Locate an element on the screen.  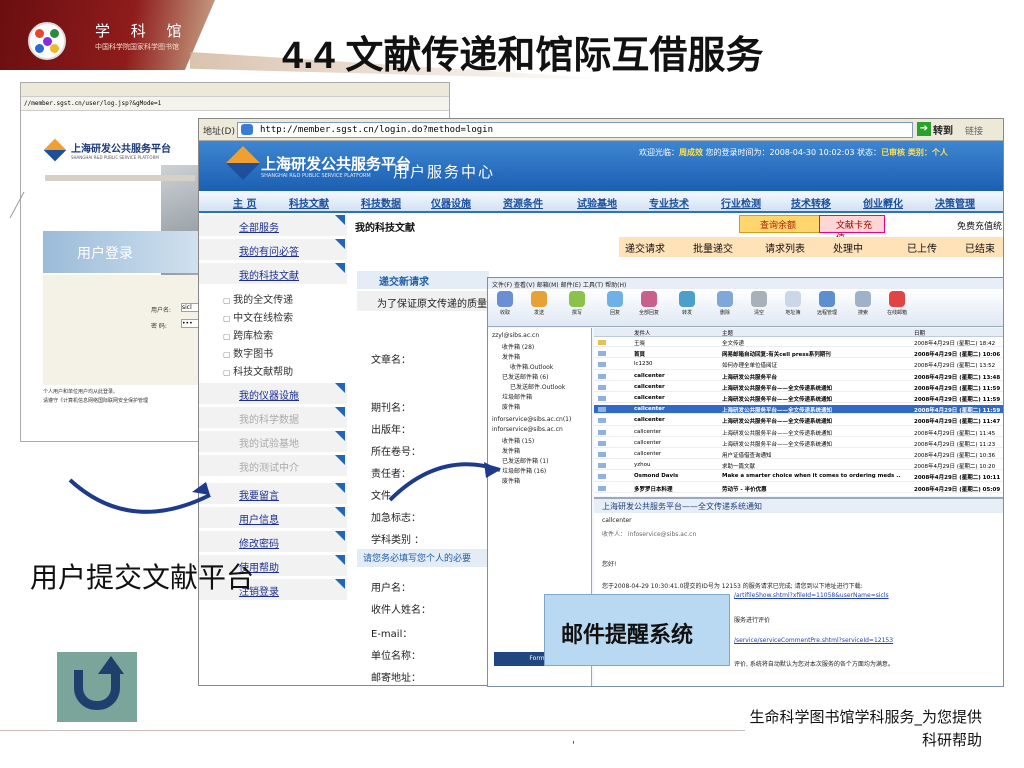
sub-item-online-search: 中文在线检索 is located at coordinates (258, 316).